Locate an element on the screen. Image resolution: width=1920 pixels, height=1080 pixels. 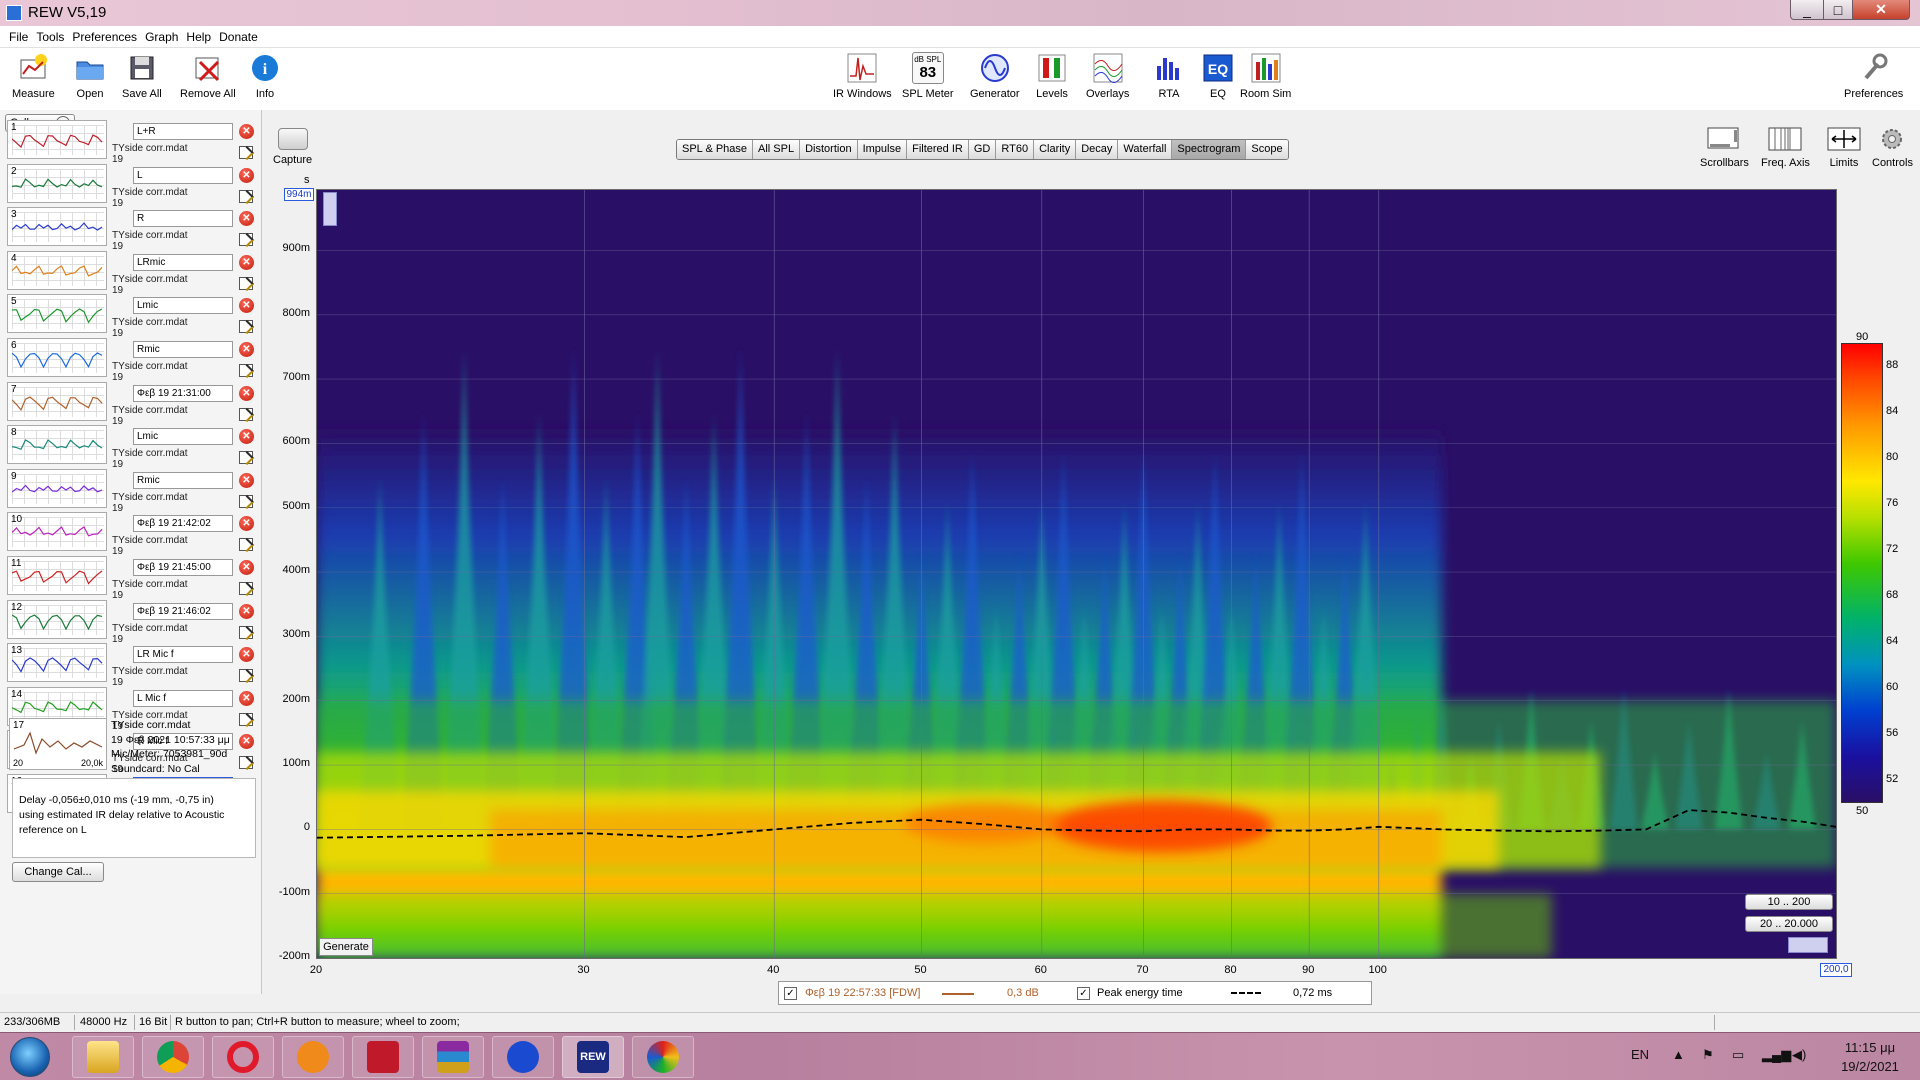
measurement-name-field: Φεβ 19 21:45:00 is located at coordinates (183, 567).